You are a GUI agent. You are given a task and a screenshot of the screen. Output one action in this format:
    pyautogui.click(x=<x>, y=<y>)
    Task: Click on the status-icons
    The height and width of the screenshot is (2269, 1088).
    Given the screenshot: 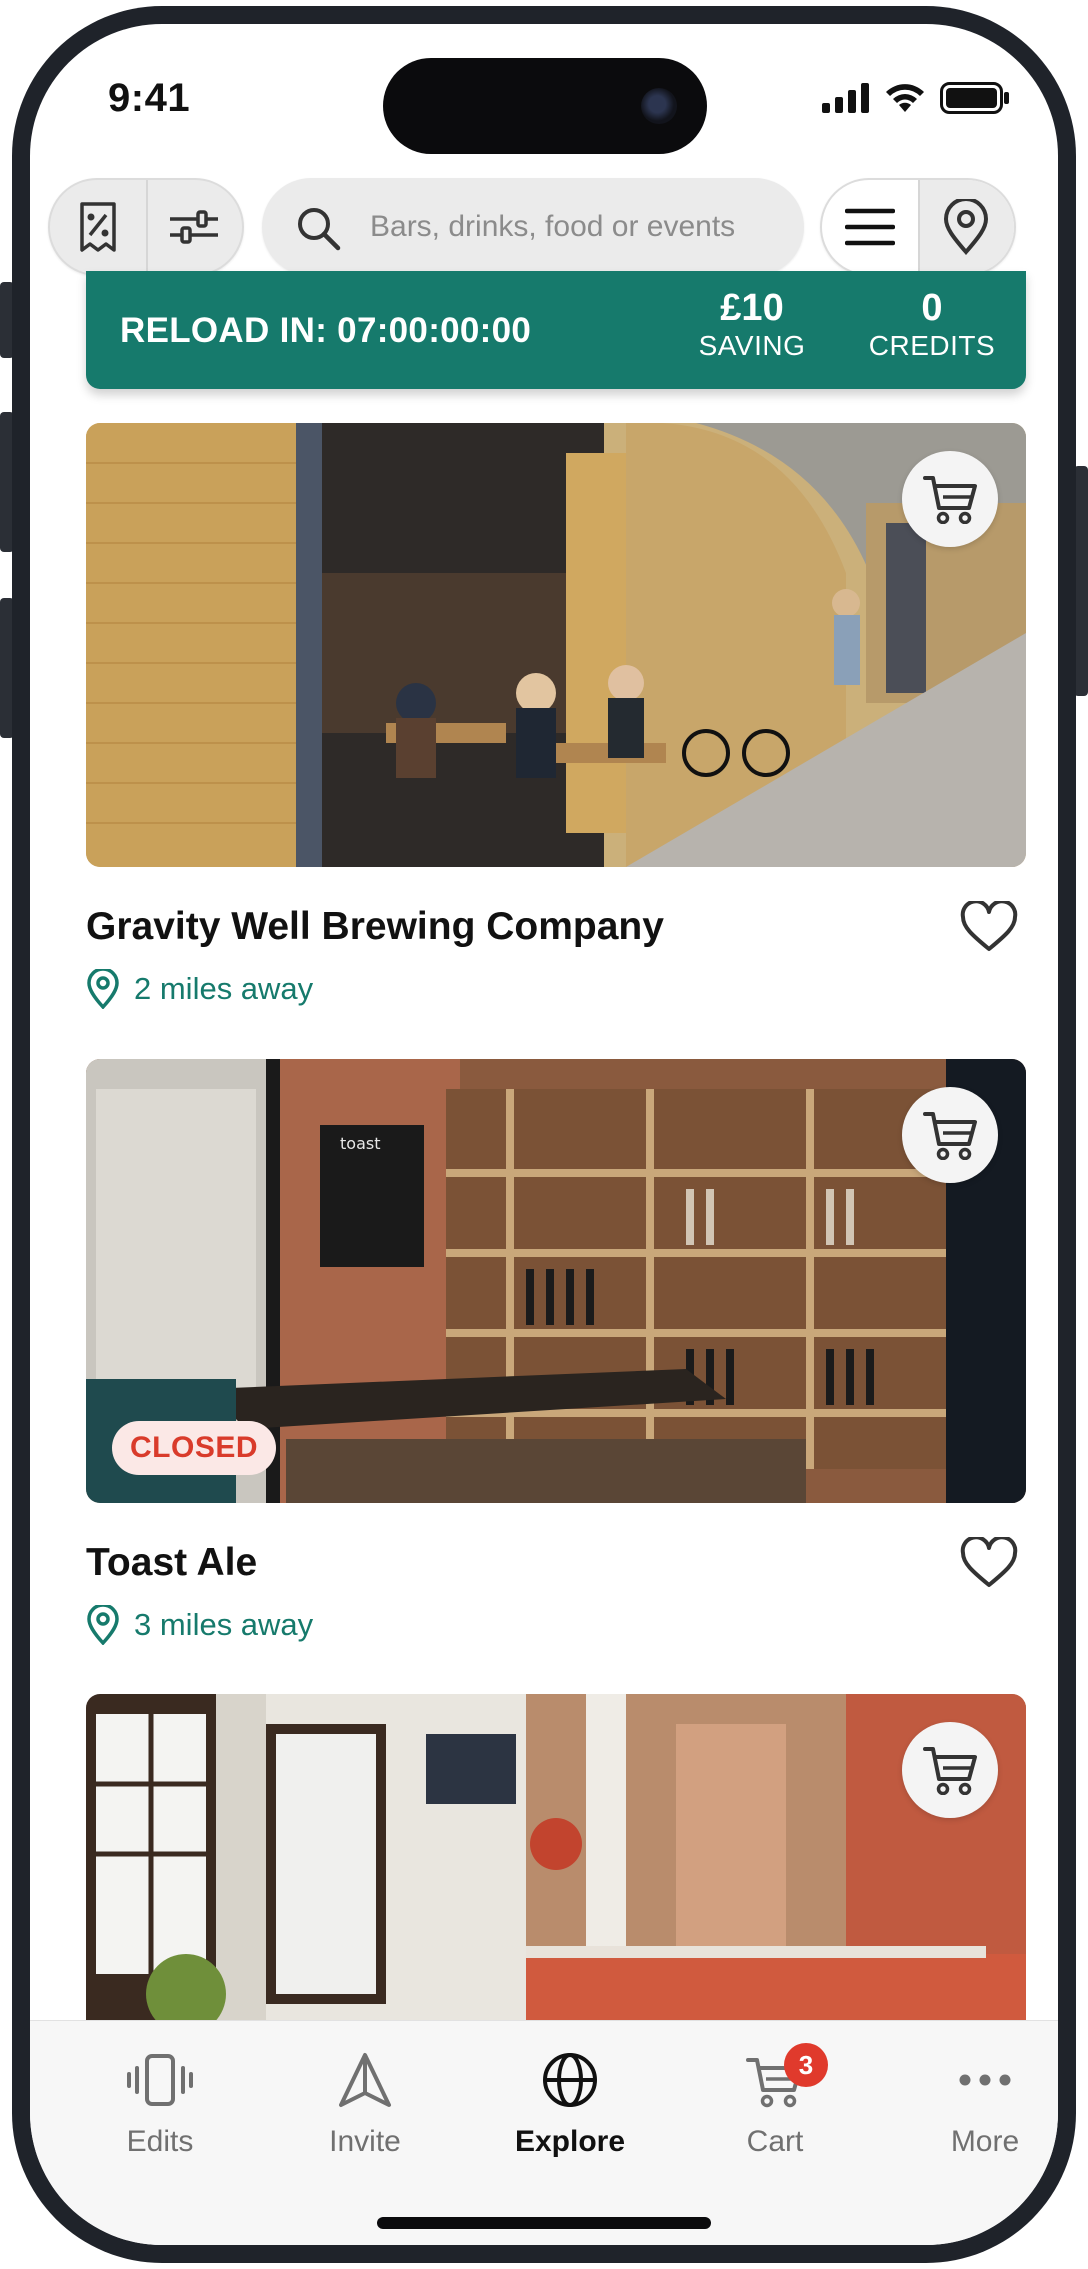 What is the action you would take?
    pyautogui.click(x=916, y=98)
    